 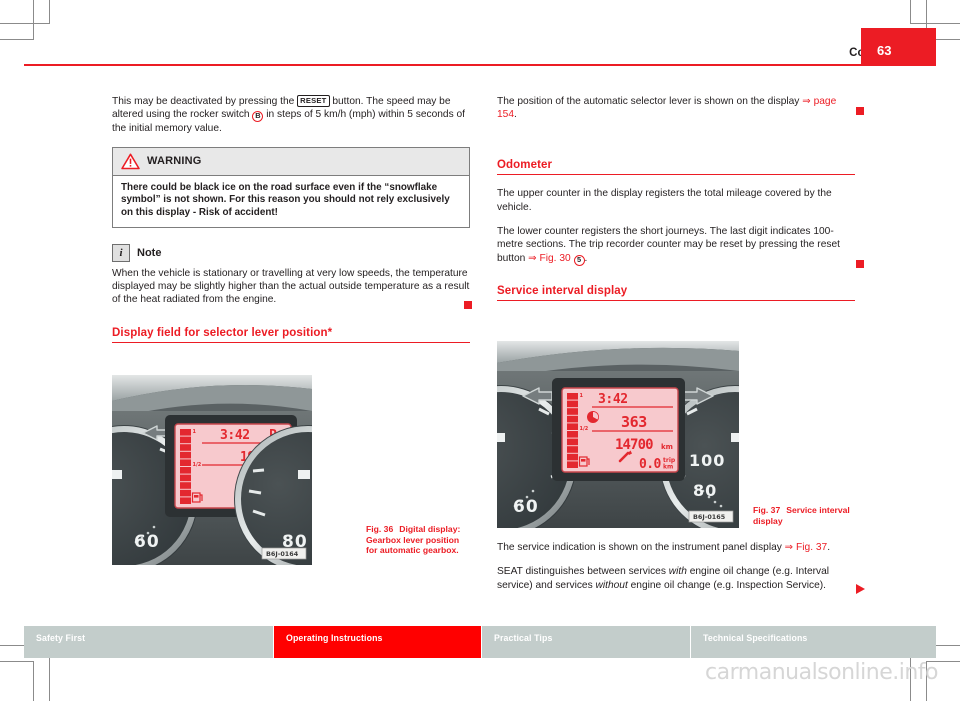 I want to click on section-rule-selector-lever, so click(x=291, y=342).